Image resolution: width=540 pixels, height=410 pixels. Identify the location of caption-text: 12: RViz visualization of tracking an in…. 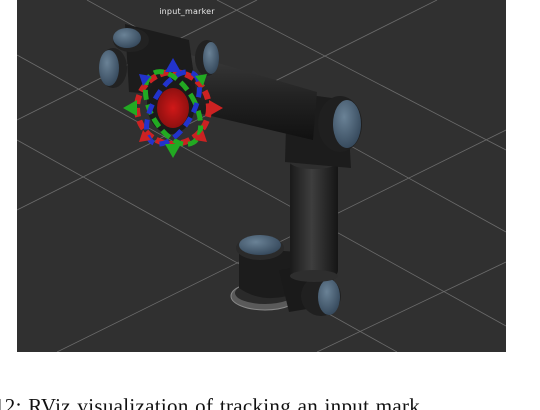
(210, 402).